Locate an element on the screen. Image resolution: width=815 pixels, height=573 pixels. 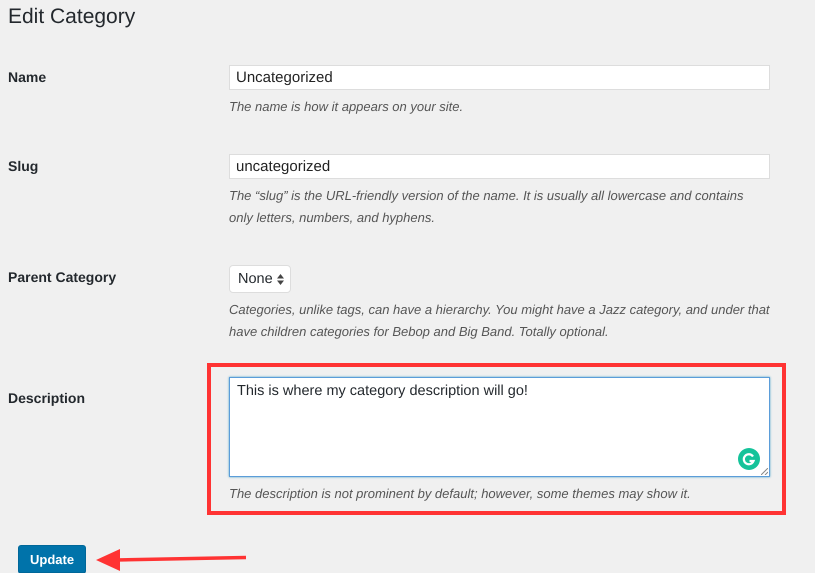
resize-grip-icon is located at coordinates (764, 471).